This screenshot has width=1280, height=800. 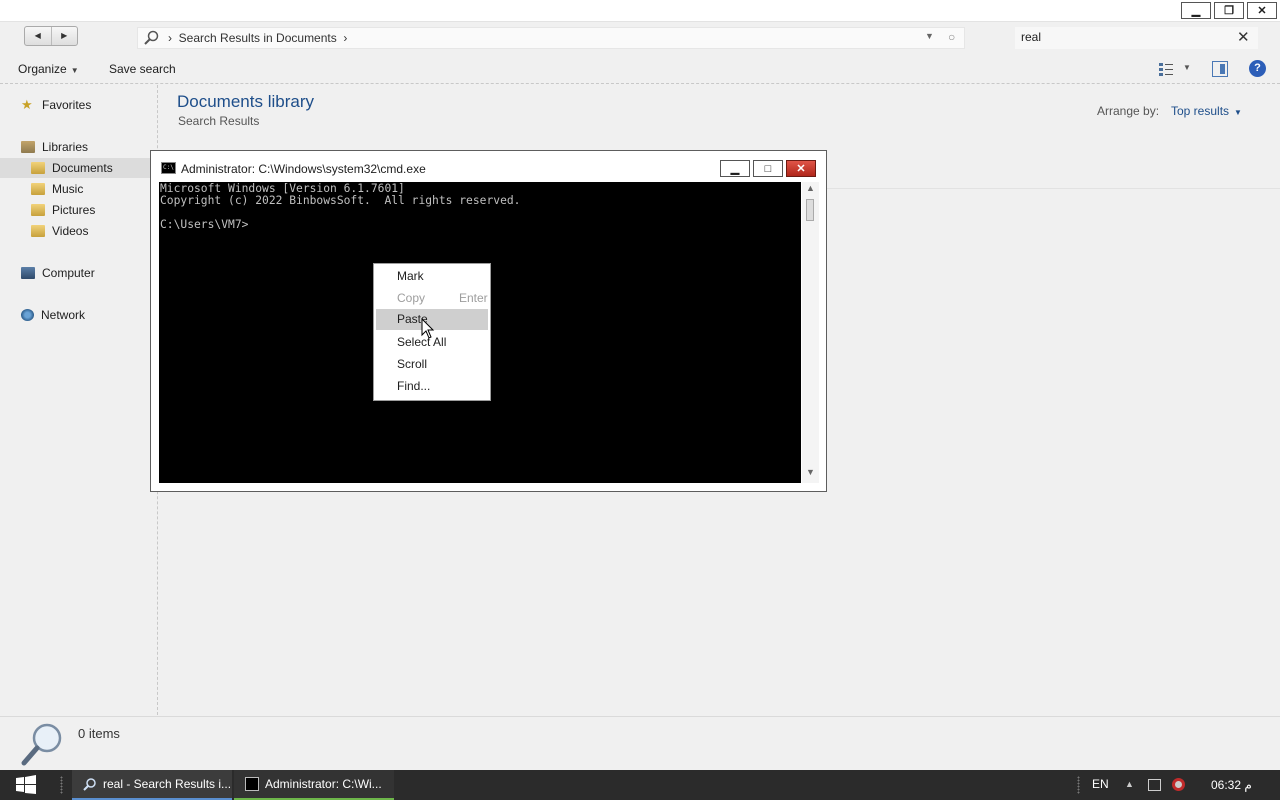 What do you see at coordinates (67, 105) in the screenshot?
I see `nav-label-favorites: Favorites` at bounding box center [67, 105].